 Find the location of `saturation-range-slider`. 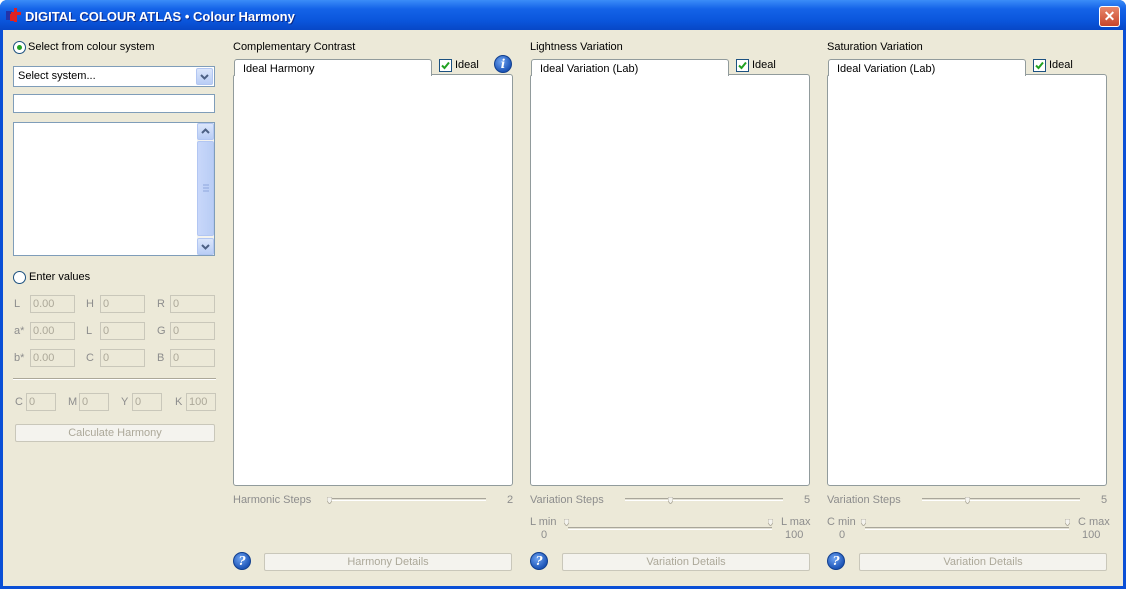

saturation-range-slider is located at coordinates (967, 528).